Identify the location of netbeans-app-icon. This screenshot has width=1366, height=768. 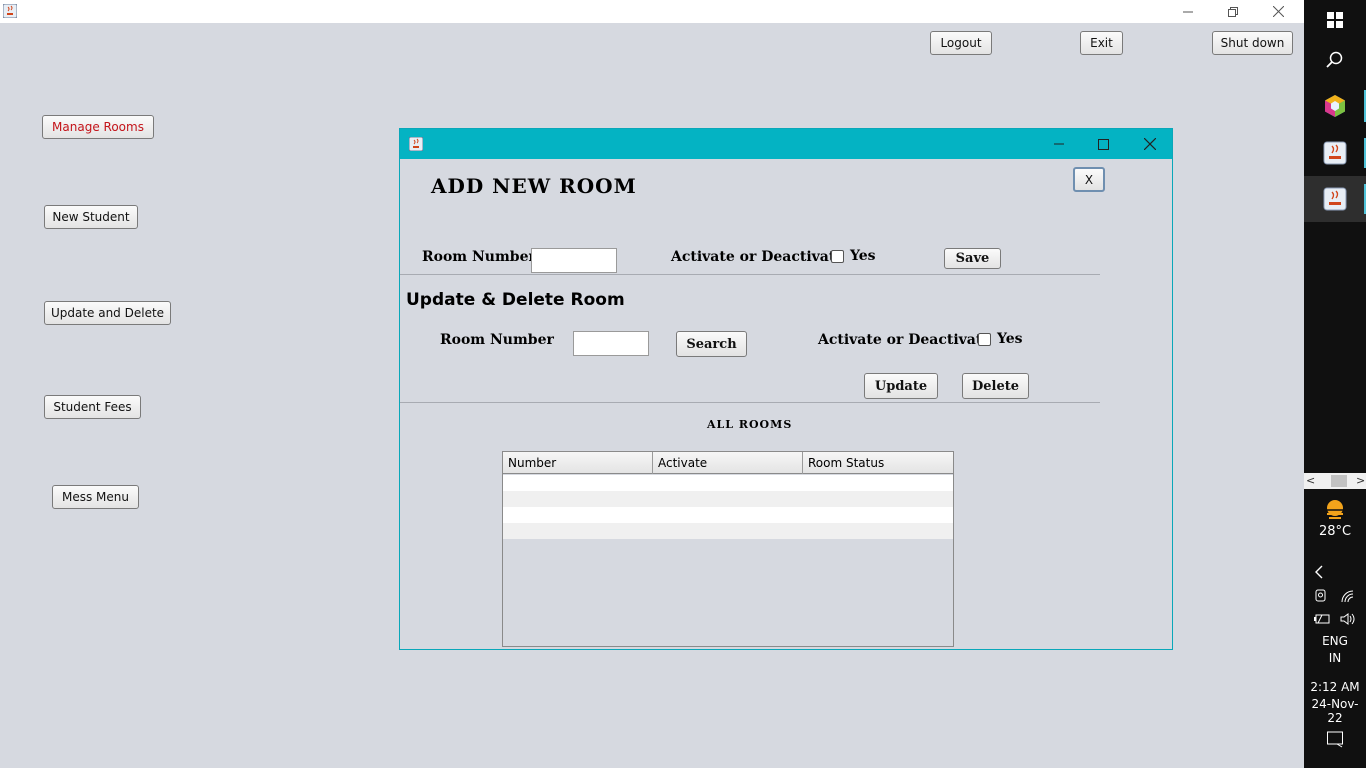
(1335, 106).